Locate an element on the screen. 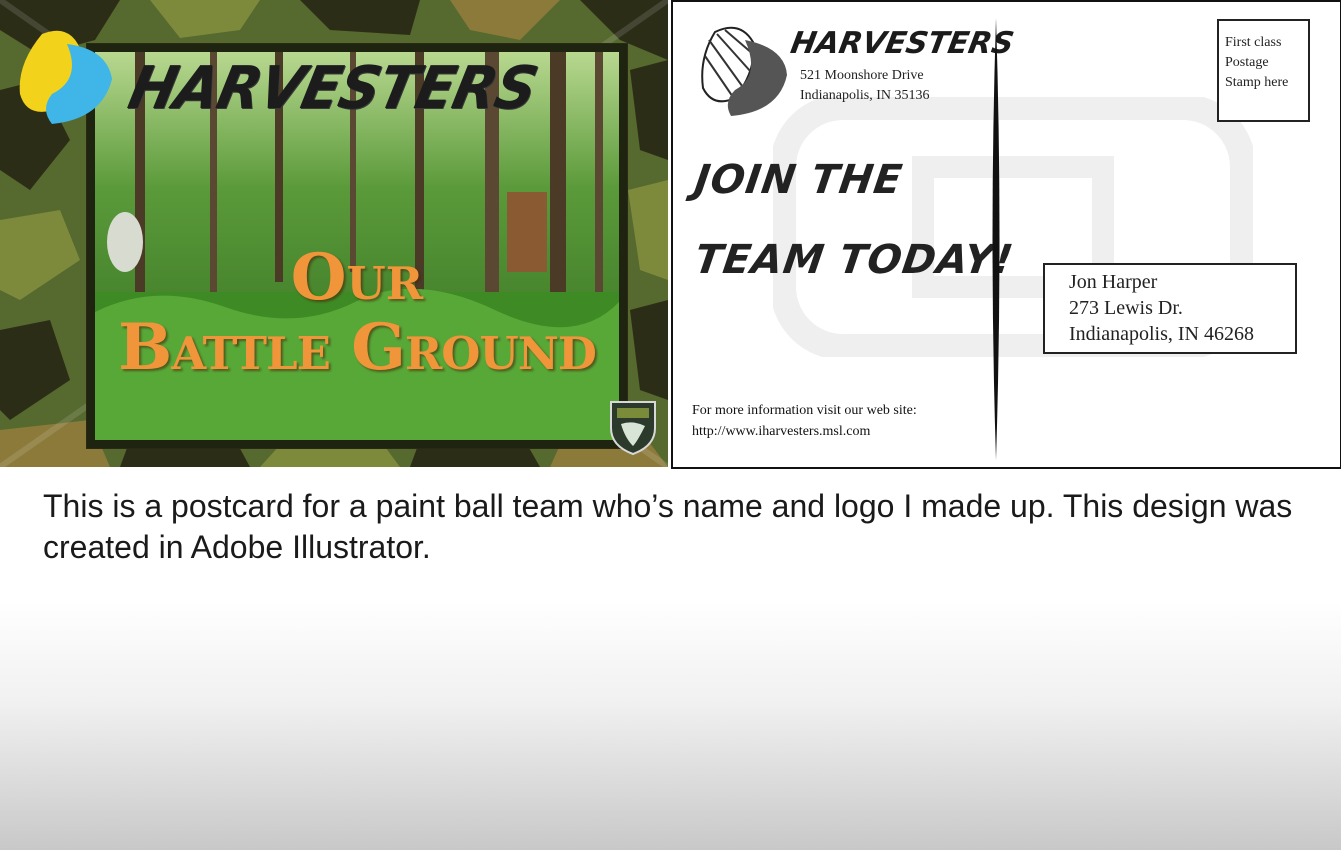 The width and height of the screenshot is (1341, 850). return-address-city: Indianapolis, IN 35136 is located at coordinates (865, 95).